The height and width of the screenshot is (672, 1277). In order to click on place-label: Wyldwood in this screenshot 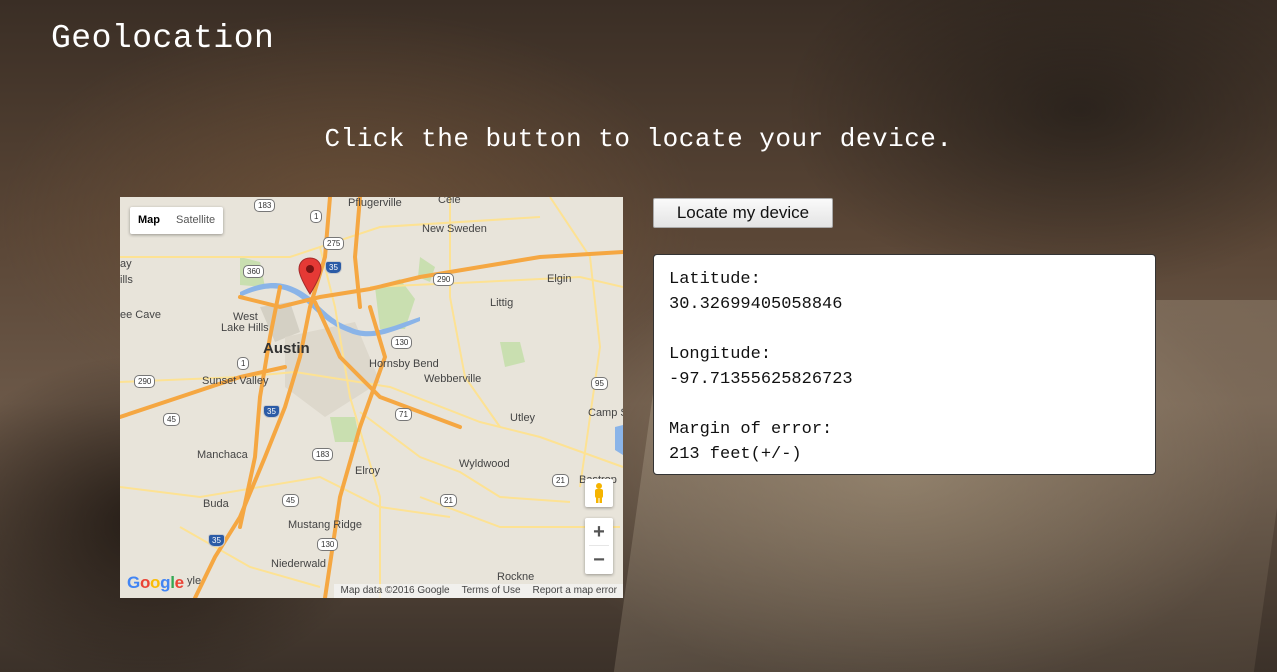, I will do `click(484, 464)`.